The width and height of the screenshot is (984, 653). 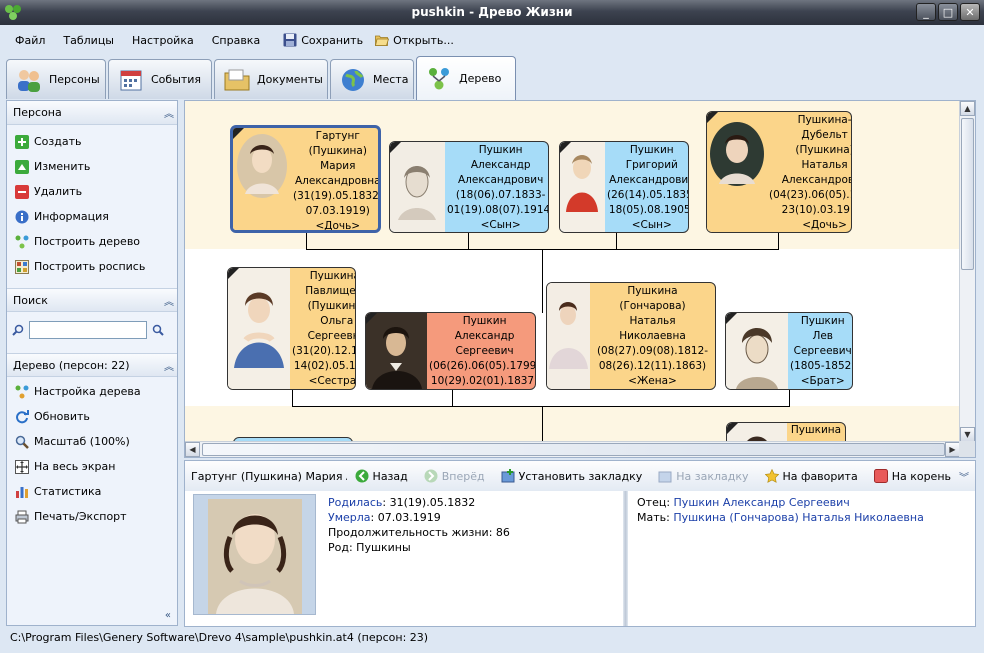 What do you see at coordinates (269, 476) in the screenshot?
I see `selected-person-name: Гартунг (Пушкина) Мария Александровна` at bounding box center [269, 476].